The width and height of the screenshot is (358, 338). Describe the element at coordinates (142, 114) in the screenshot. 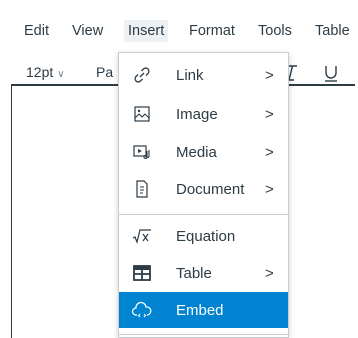

I see `image-icon` at that location.